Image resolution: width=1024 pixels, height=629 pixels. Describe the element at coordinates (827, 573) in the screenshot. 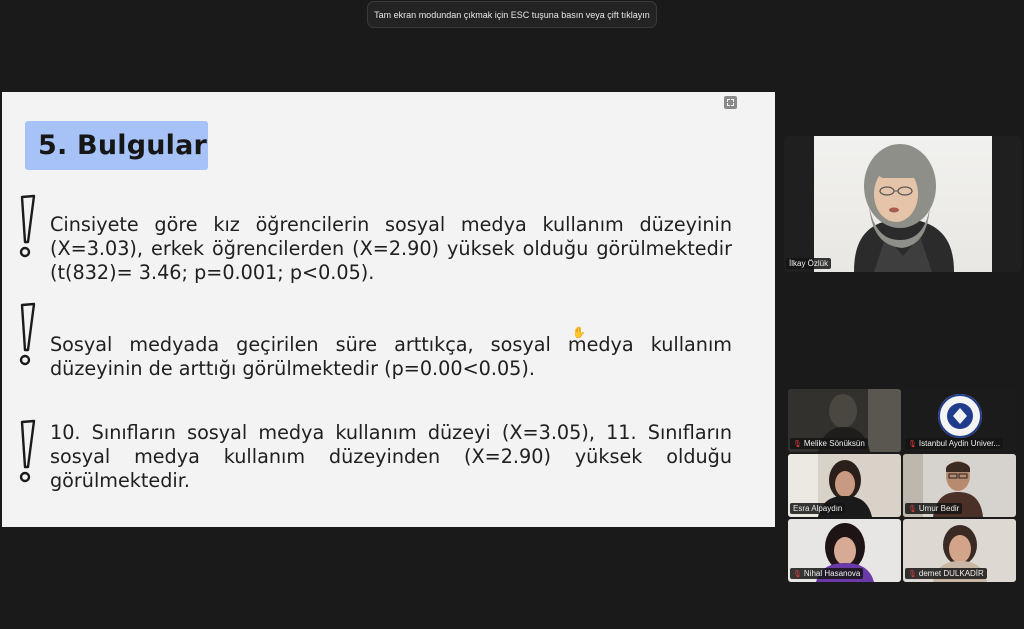

I see `participant-name-label: 🎙 Nihal Hasanova` at that location.